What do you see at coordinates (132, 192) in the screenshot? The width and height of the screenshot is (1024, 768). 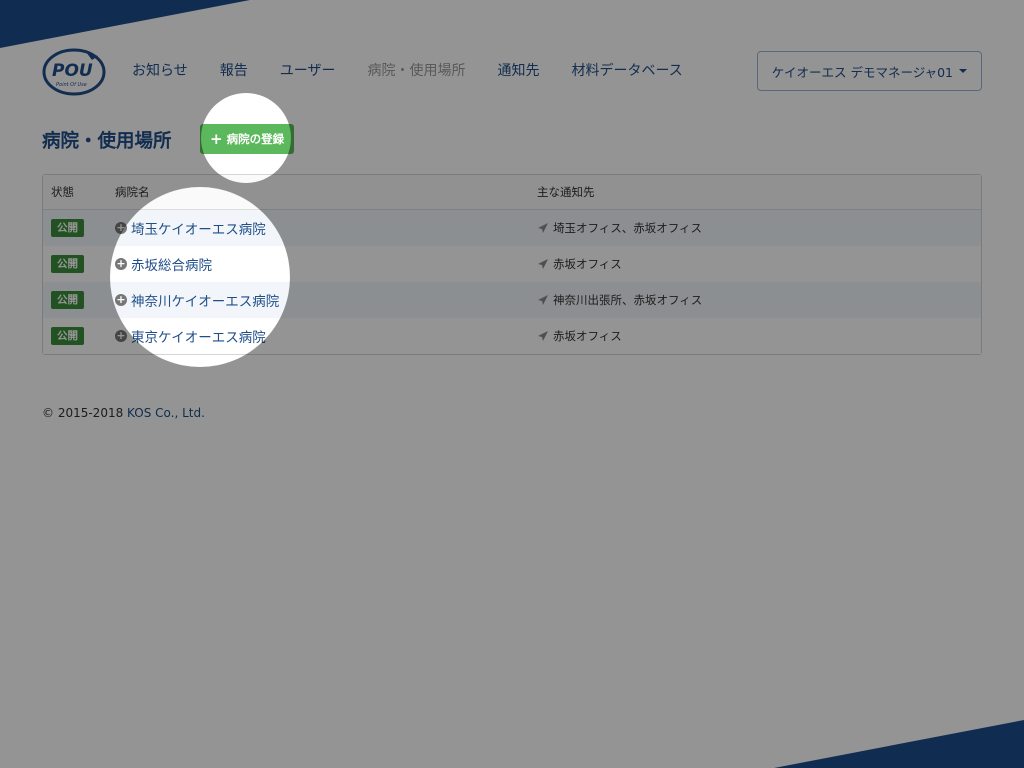 I see `header-hospital: 病院名` at bounding box center [132, 192].